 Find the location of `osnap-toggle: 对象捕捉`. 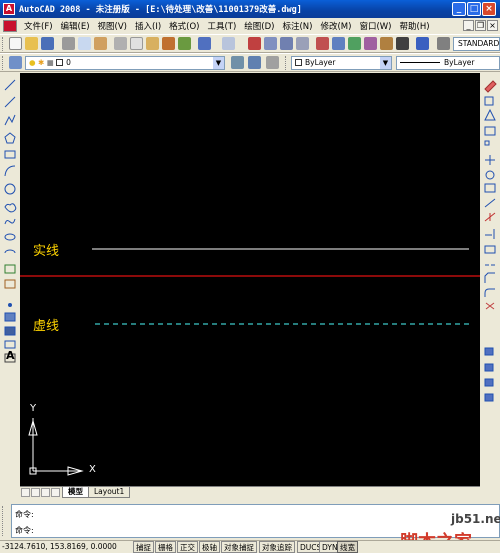

osnap-toggle: 对象捕捉 is located at coordinates (239, 547).